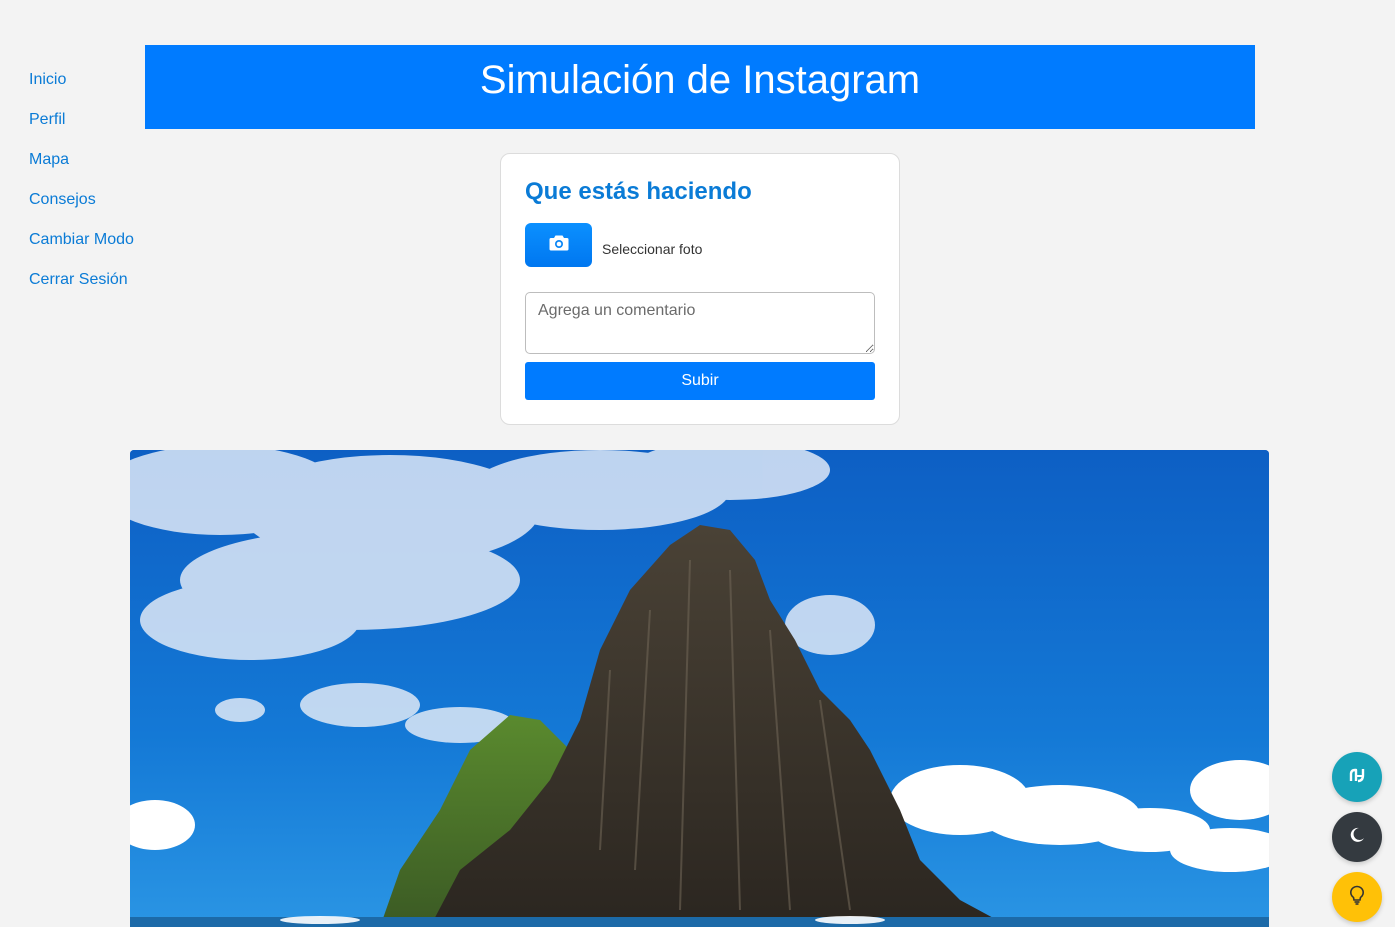  What do you see at coordinates (700, 323) in the screenshot?
I see `comment-input` at bounding box center [700, 323].